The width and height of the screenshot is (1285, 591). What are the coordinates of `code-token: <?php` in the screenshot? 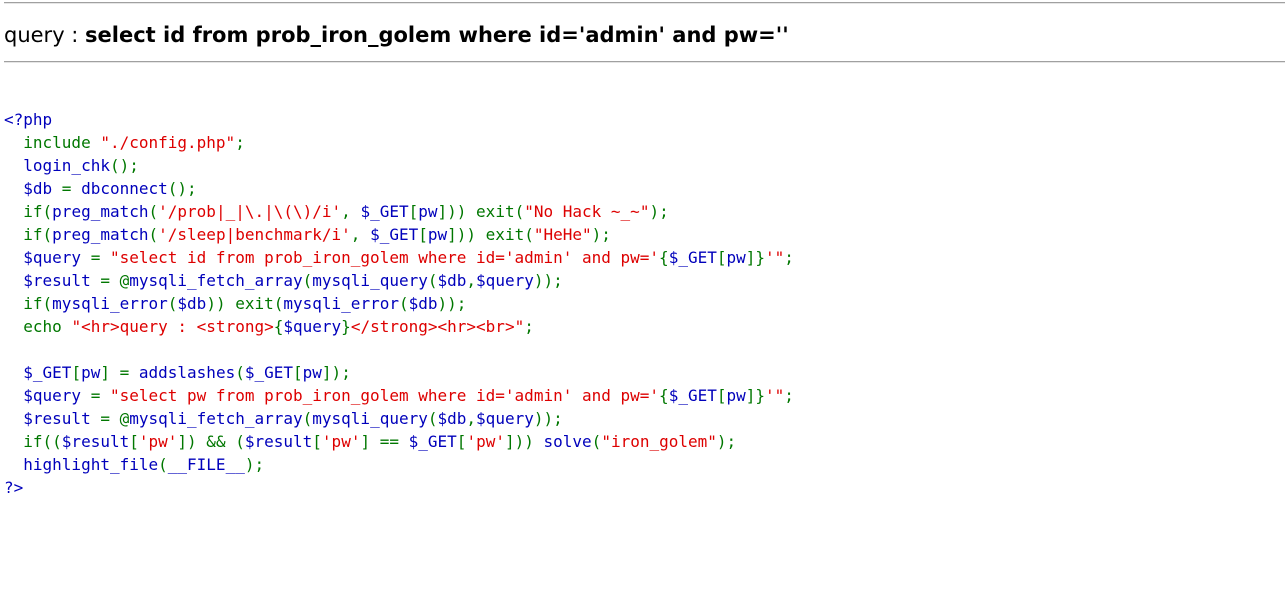 It's located at (28, 119).